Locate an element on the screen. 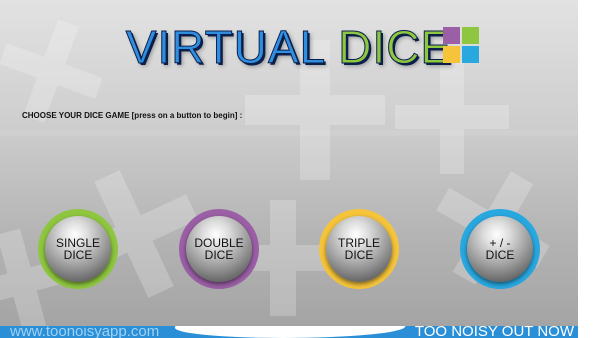 Image resolution: width=600 pixels, height=338 pixels. logo-square-blue is located at coordinates (470, 54).